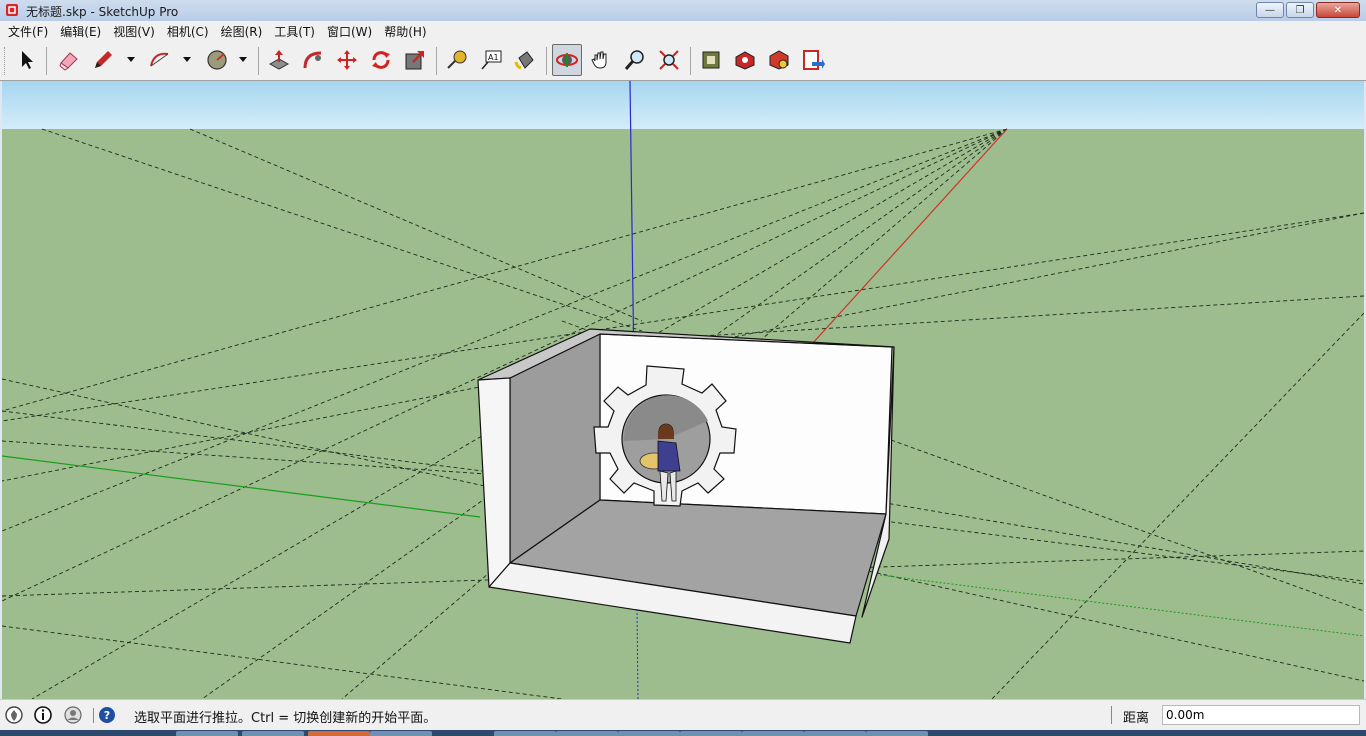  I want to click on user-icon, so click(73, 715).